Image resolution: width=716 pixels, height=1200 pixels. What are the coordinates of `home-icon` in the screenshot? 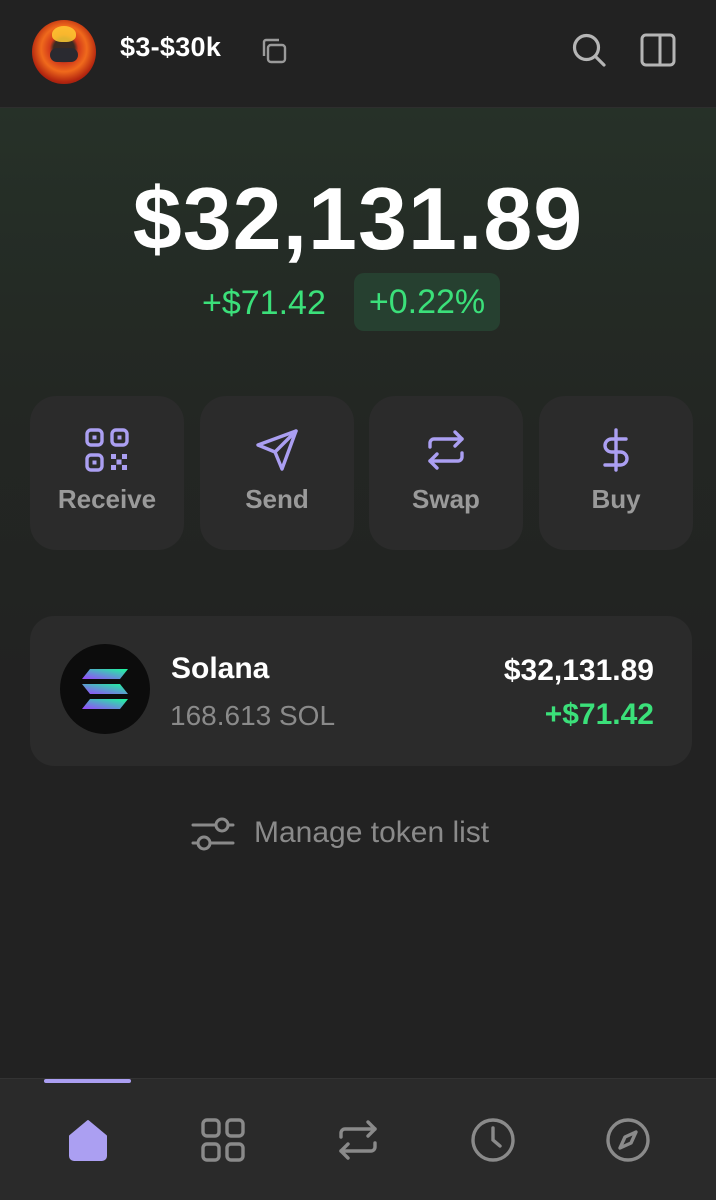 It's located at (88, 1140).